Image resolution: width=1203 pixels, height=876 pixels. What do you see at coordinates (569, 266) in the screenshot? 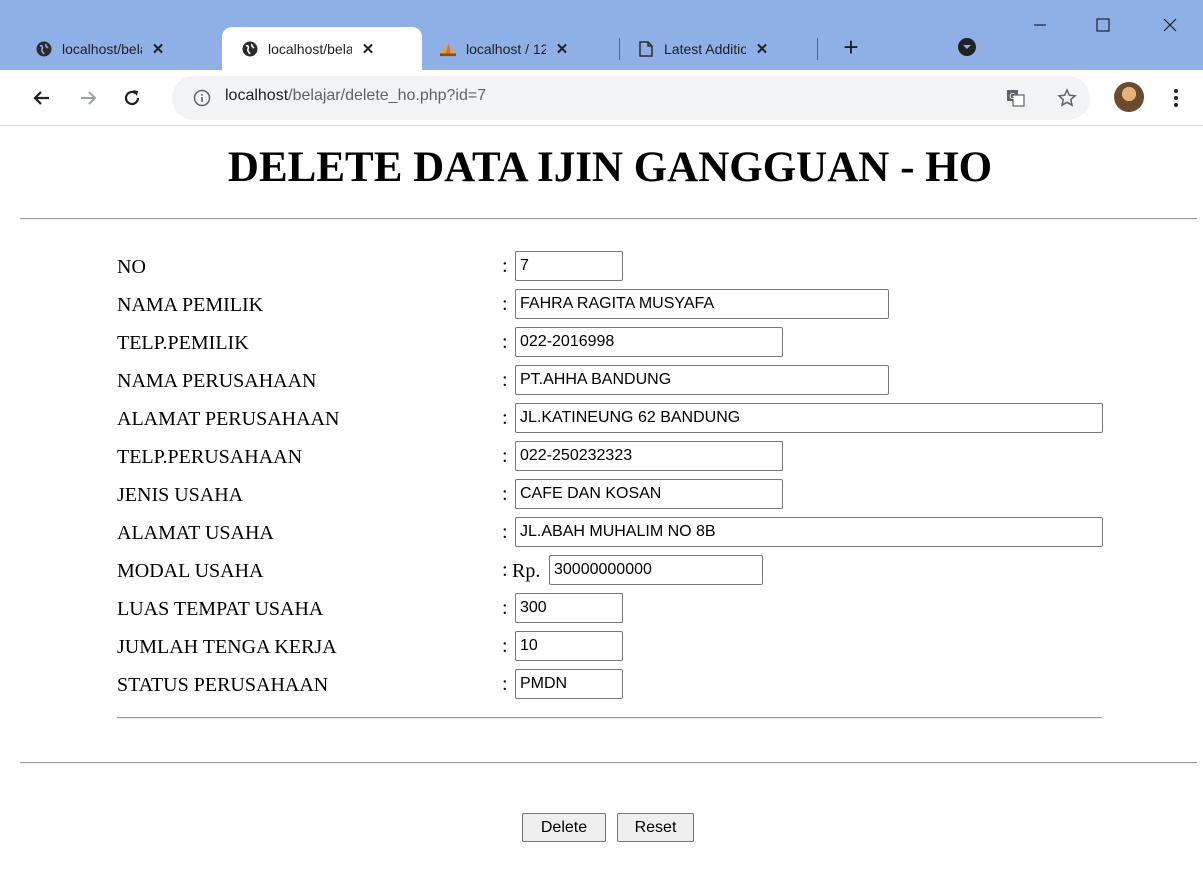
I see `no-field` at bounding box center [569, 266].